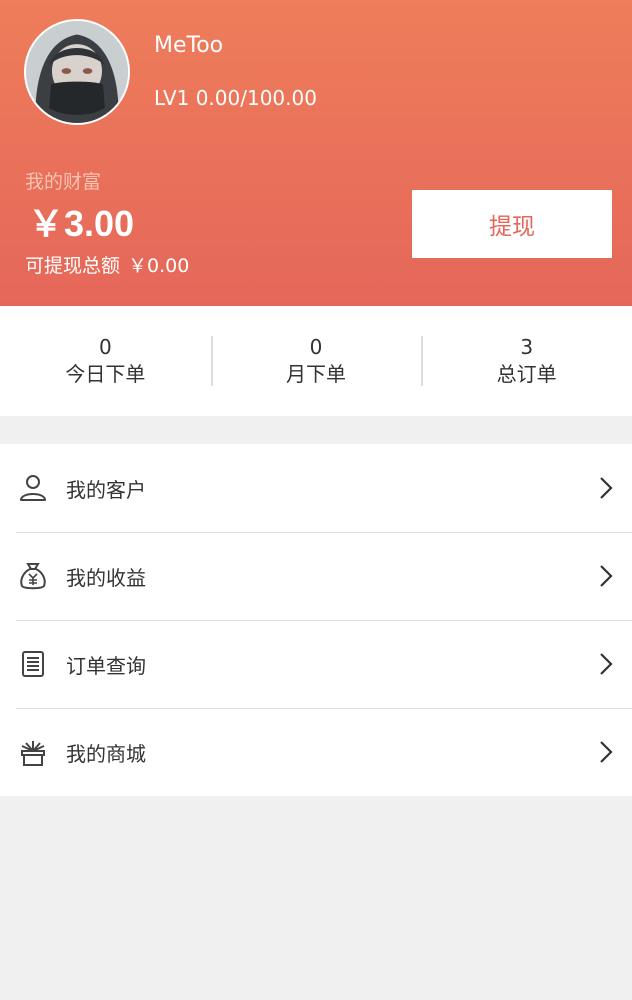  I want to click on withdrawable-amount: ￥0.00, so click(159, 266).